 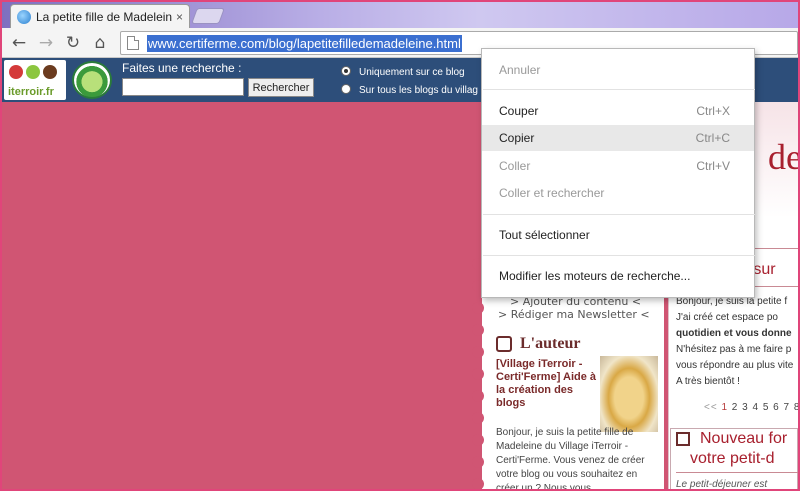 What do you see at coordinates (418, 90) in the screenshot?
I see `radio-all-blogs-label: Sur tous les blogs du villag` at bounding box center [418, 90].